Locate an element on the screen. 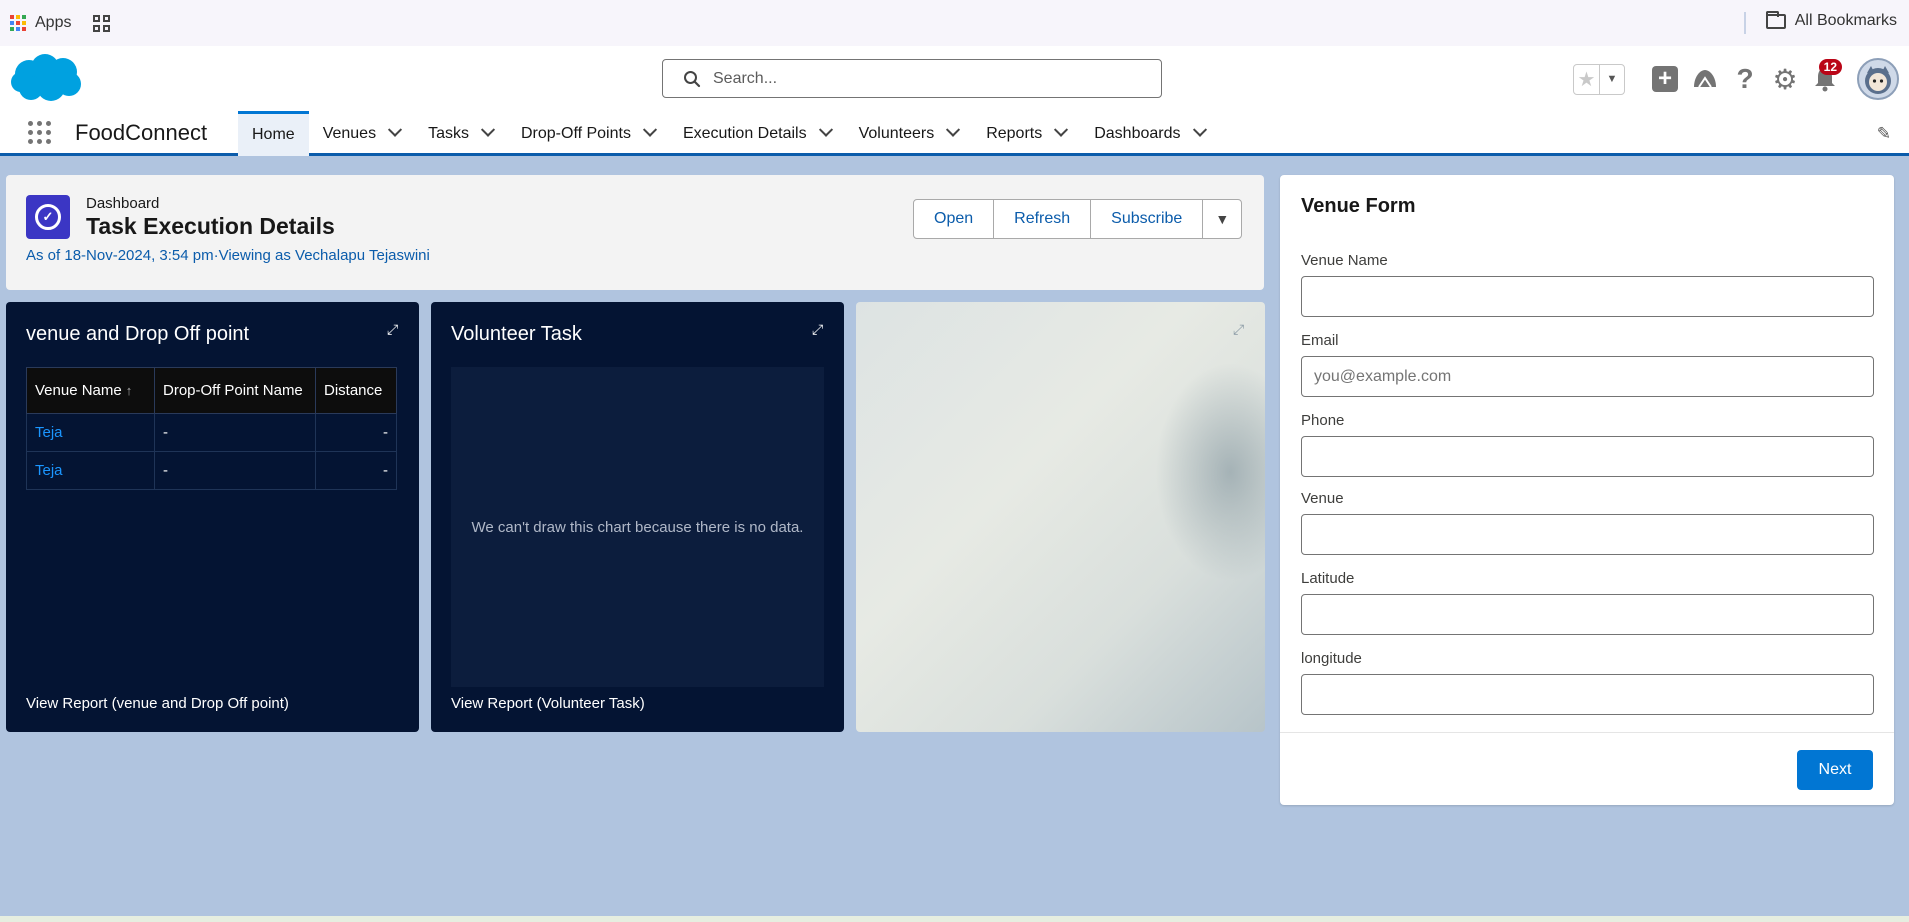 Image resolution: width=1909 pixels, height=922 pixels. app-name: FoodConnect is located at coordinates (141, 132).